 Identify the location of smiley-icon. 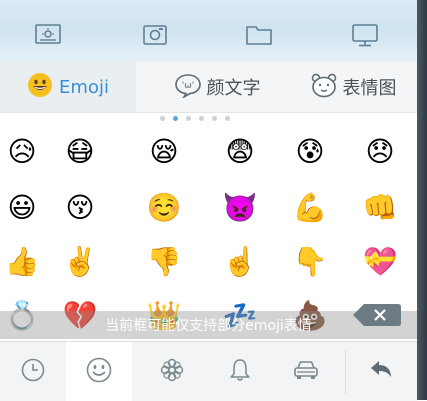
(99, 372).